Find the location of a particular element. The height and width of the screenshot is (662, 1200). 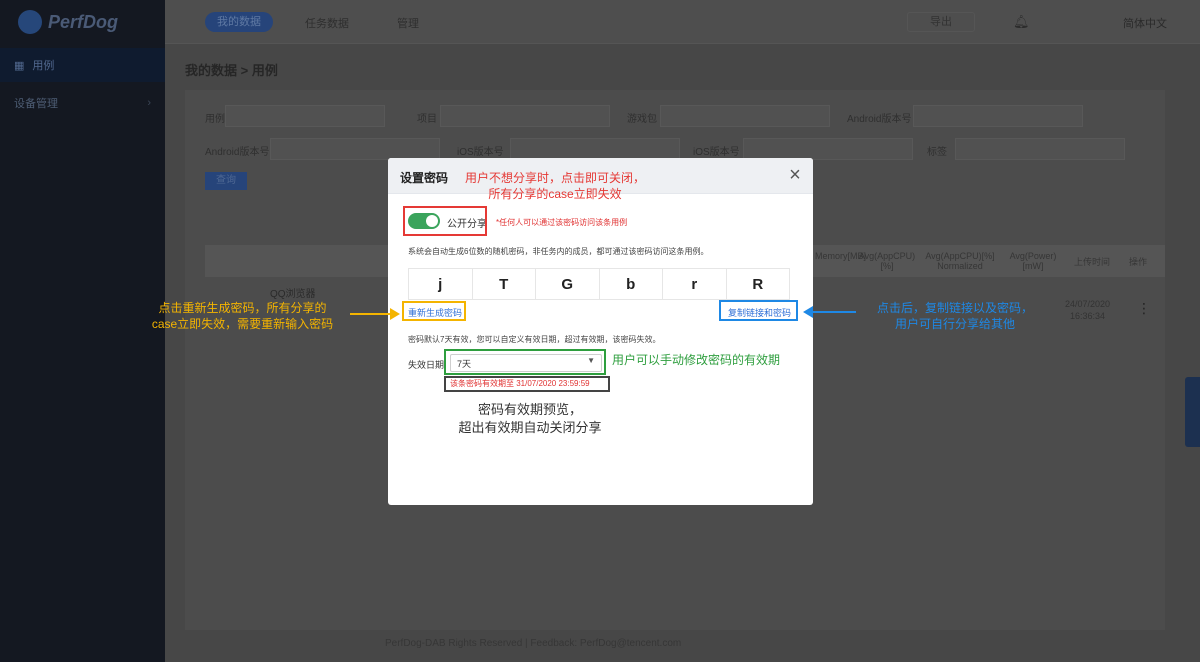

filter-label: 游戏包 is located at coordinates (642, 119).